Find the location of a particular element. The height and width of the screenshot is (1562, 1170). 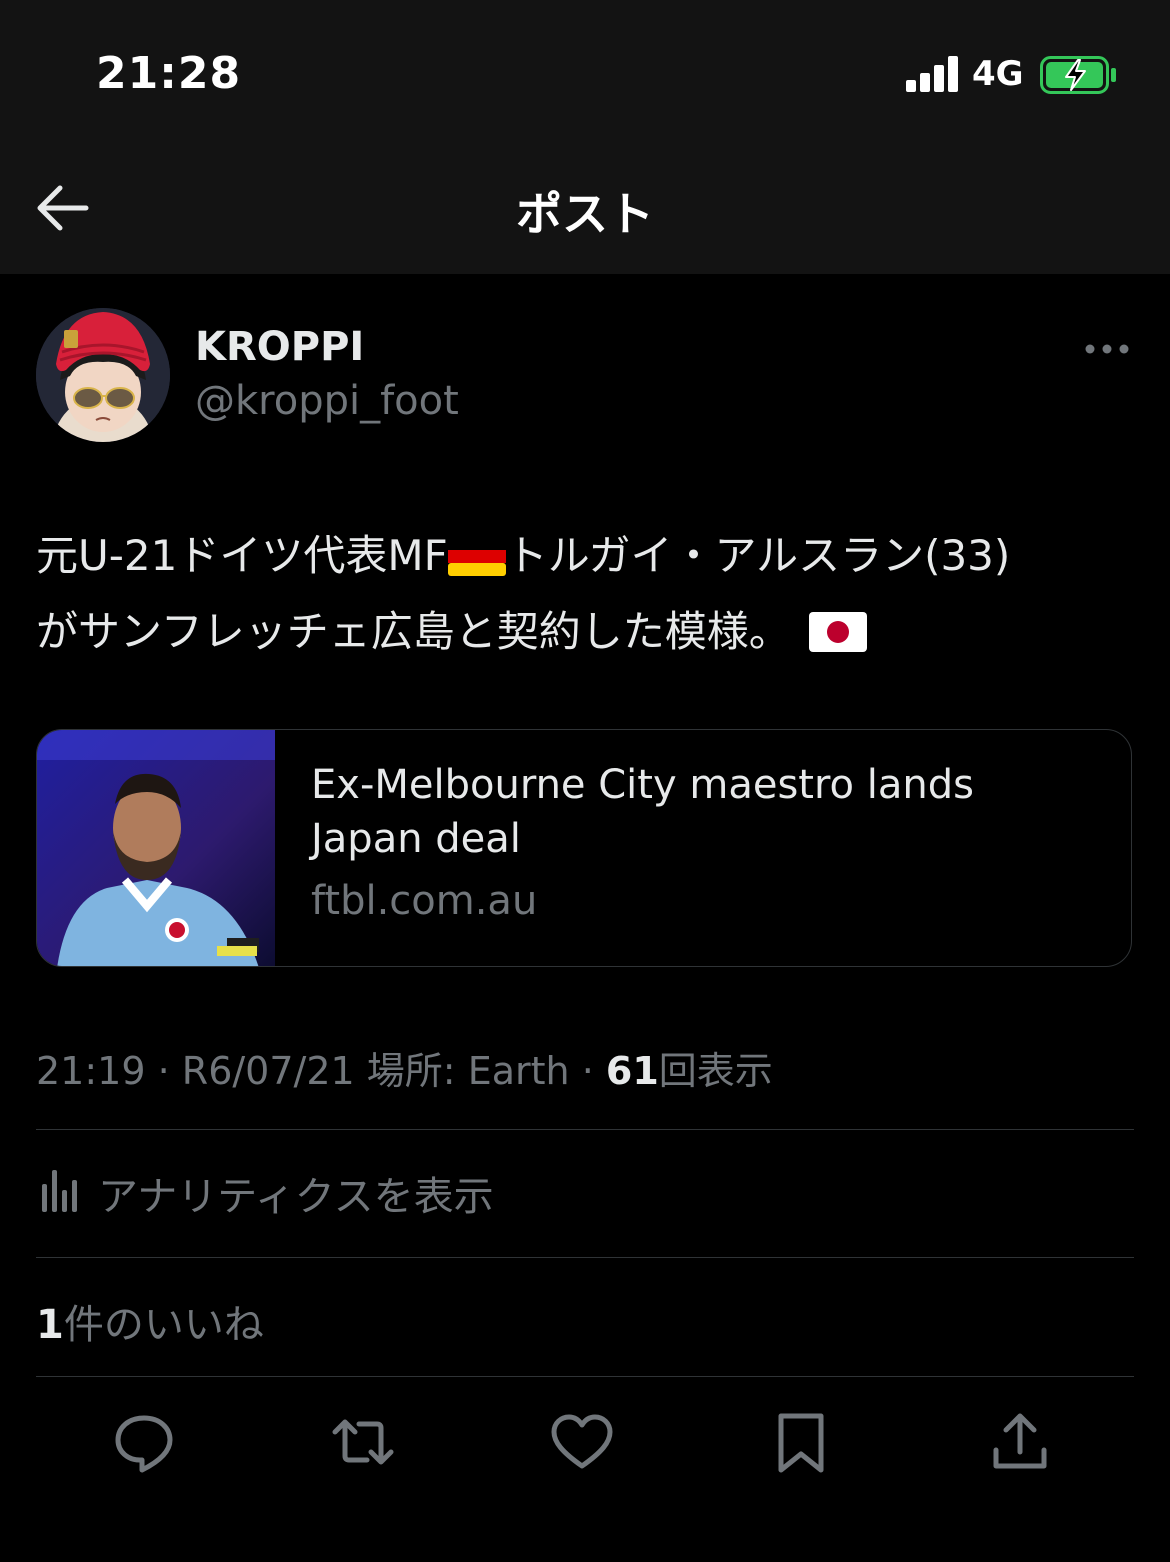

retweet-icon is located at coordinates (363, 1442).